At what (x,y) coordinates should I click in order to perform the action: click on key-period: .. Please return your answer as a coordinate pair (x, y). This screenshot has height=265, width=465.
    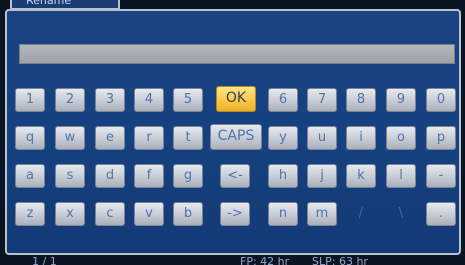
    Looking at the image, I should click on (441, 214).